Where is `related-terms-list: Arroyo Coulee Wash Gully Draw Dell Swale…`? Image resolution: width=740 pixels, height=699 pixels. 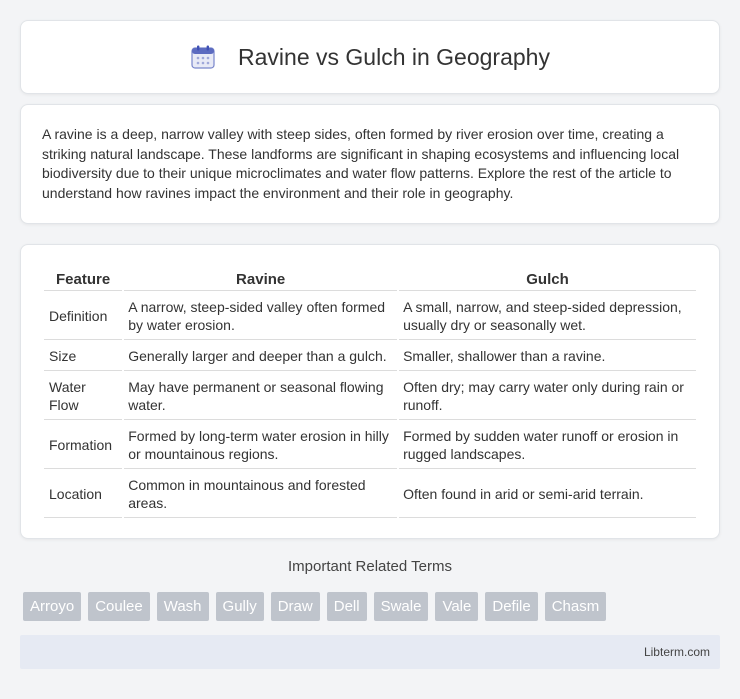 related-terms-list: Arroyo Coulee Wash Gully Draw Dell Swale… is located at coordinates (318, 606).